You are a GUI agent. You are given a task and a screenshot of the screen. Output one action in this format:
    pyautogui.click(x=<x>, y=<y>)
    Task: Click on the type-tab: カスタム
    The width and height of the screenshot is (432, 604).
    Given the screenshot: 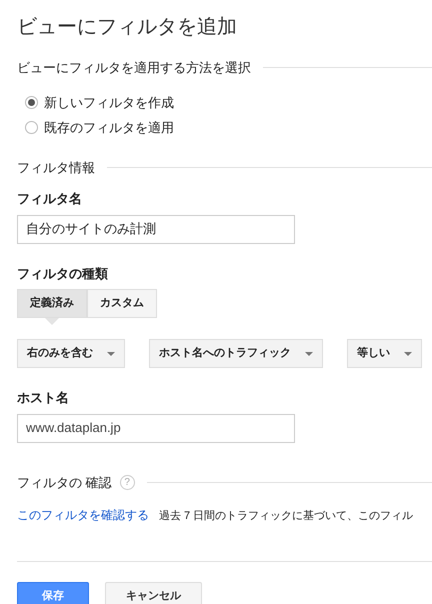 What is the action you would take?
    pyautogui.click(x=122, y=303)
    